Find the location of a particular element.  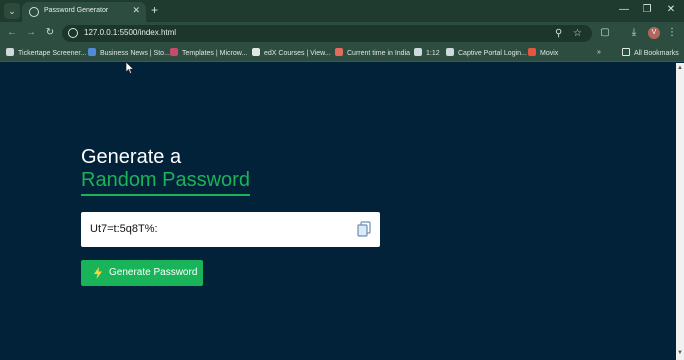

download-icon: ⤓ is located at coordinates (634, 33).